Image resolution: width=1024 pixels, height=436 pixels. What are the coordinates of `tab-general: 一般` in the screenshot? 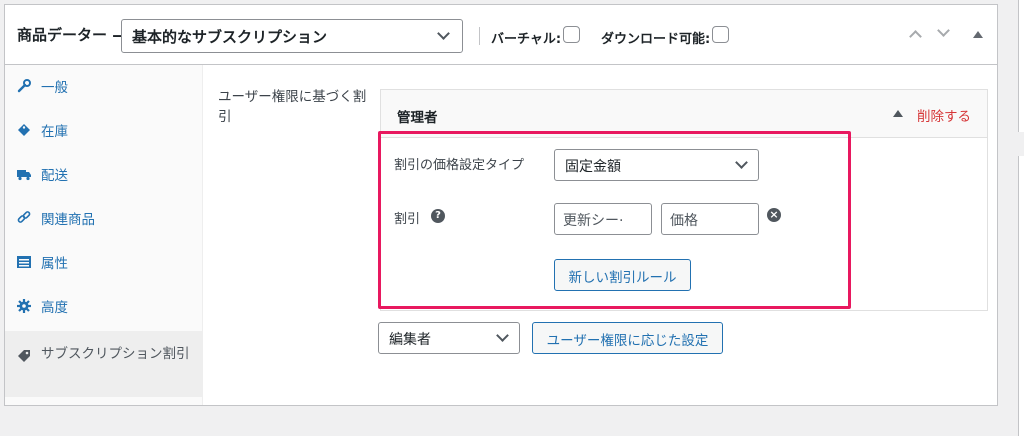 It's located at (104, 87).